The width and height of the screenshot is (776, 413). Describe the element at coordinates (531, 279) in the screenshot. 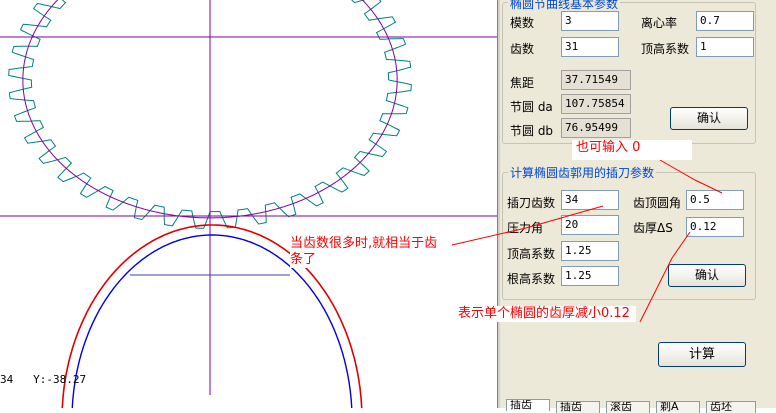

I see `cutter-dedendum-label: 根高系数` at that location.